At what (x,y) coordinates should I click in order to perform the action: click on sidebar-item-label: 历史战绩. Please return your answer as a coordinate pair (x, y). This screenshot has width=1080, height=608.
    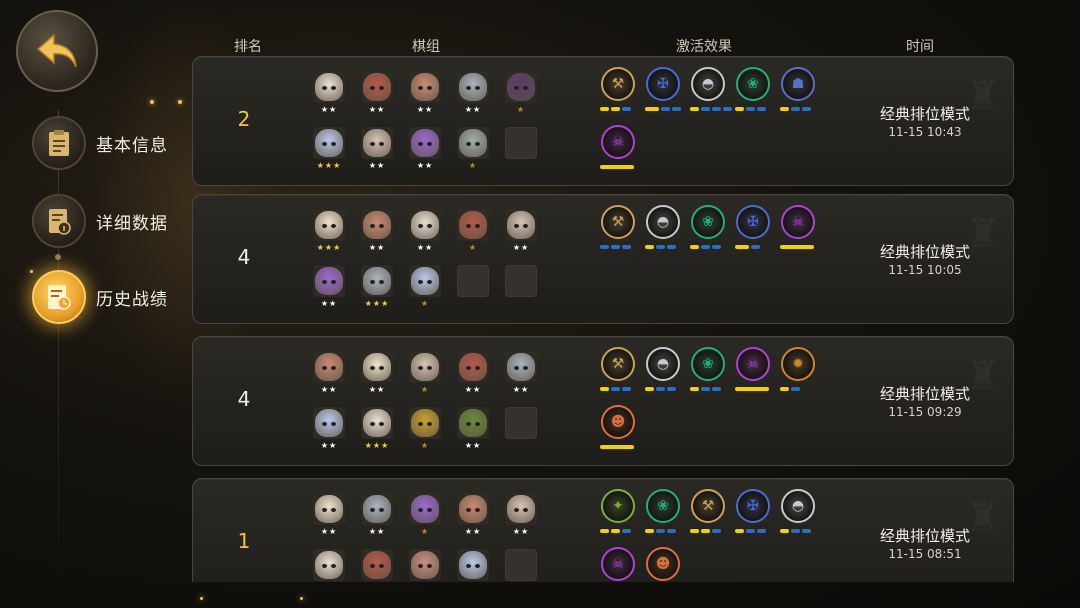
    Looking at the image, I should click on (132, 299).